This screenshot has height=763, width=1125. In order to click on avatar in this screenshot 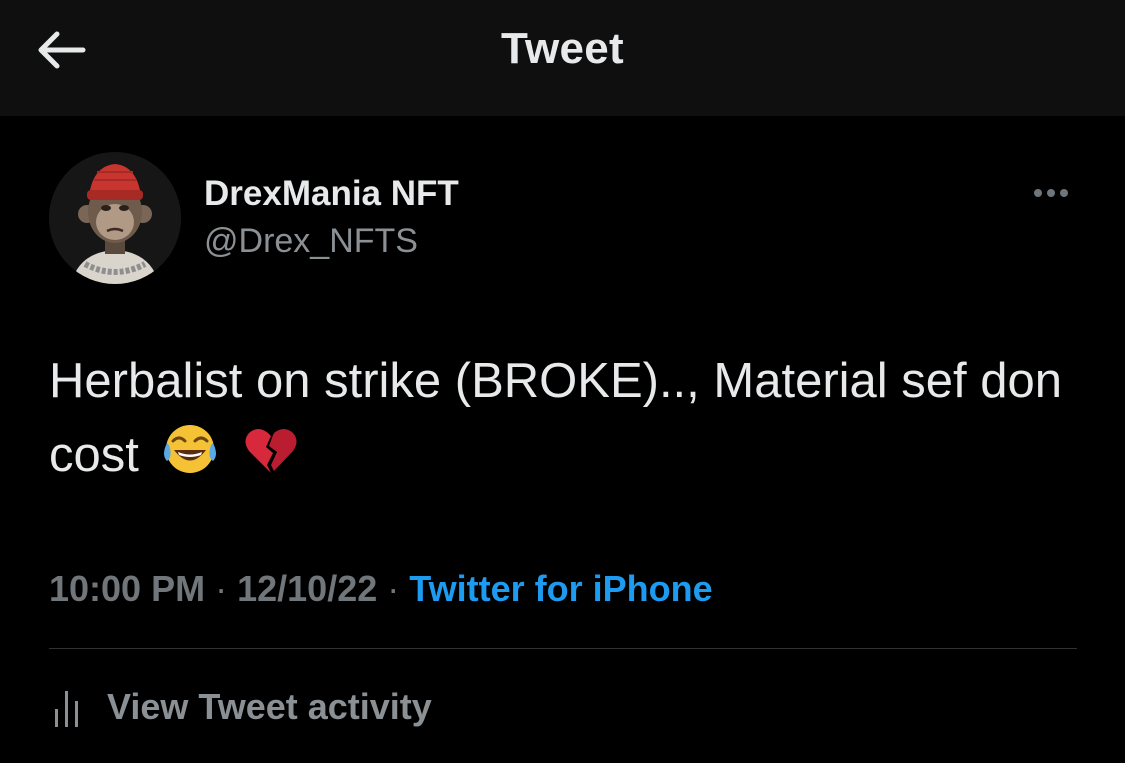, I will do `click(115, 218)`.